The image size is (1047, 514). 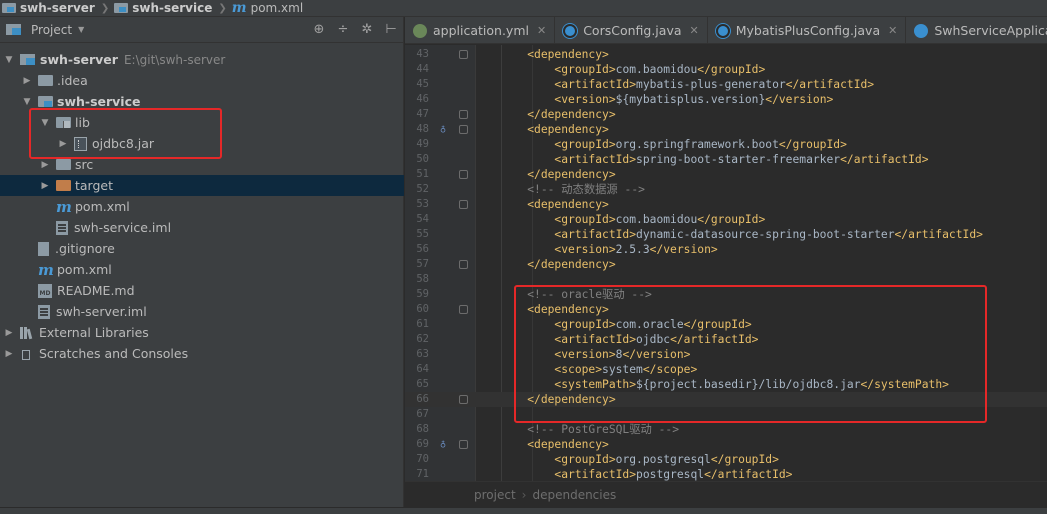 I want to click on code-line: 54 <groupId>com.baomidou</groupId>, so click(x=726, y=219).